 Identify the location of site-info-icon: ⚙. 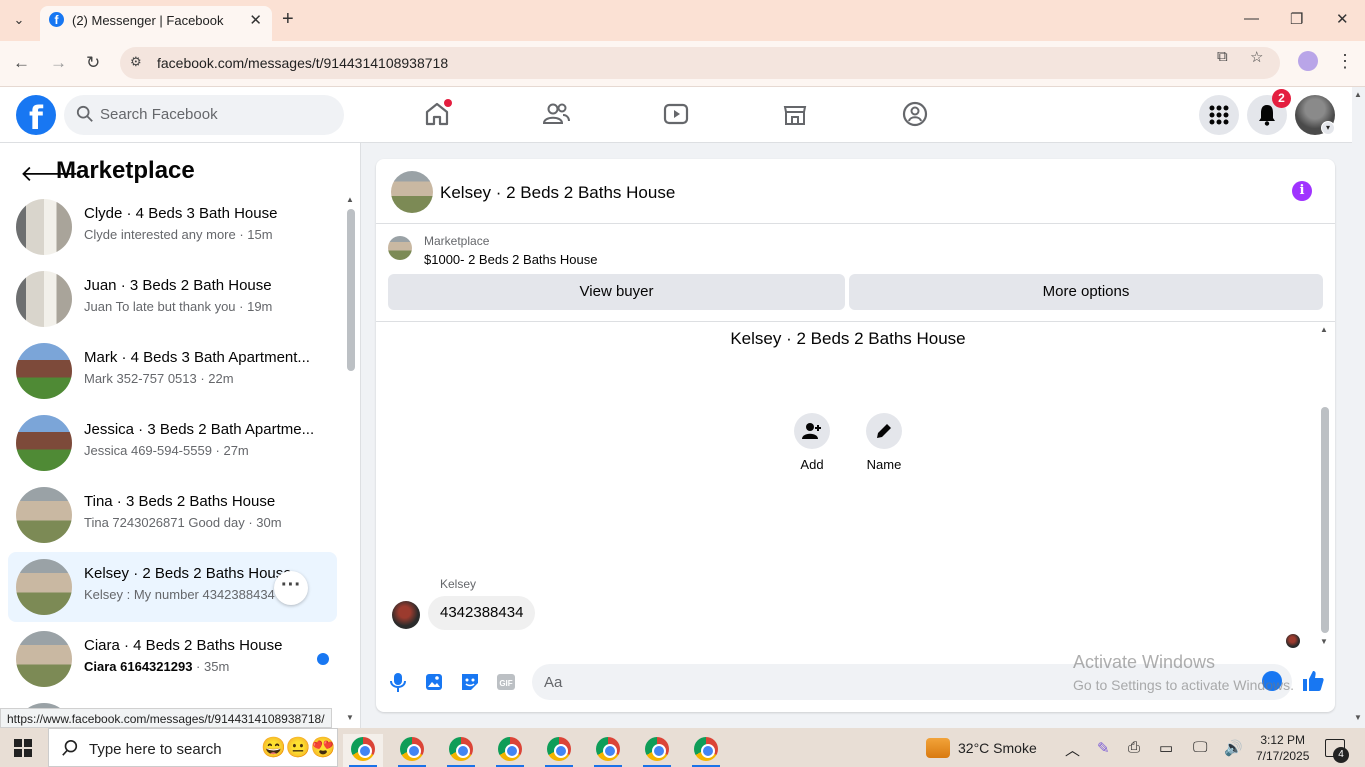
(136, 62).